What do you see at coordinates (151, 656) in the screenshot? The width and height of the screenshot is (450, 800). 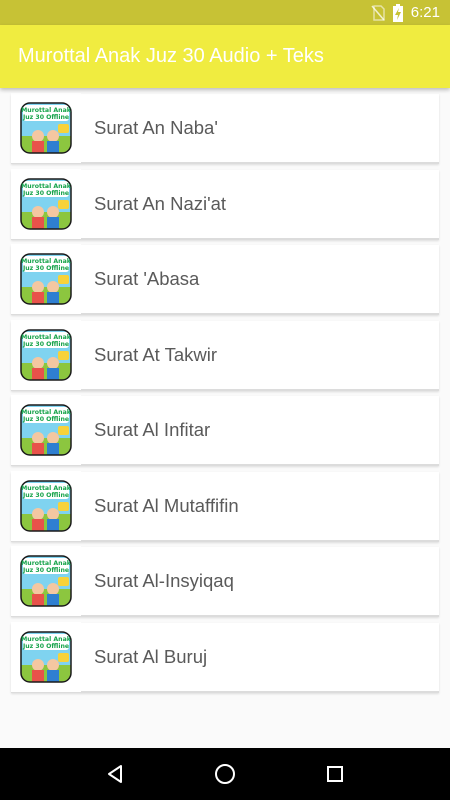 I see `surah-label: Surat Al Buruj` at bounding box center [151, 656].